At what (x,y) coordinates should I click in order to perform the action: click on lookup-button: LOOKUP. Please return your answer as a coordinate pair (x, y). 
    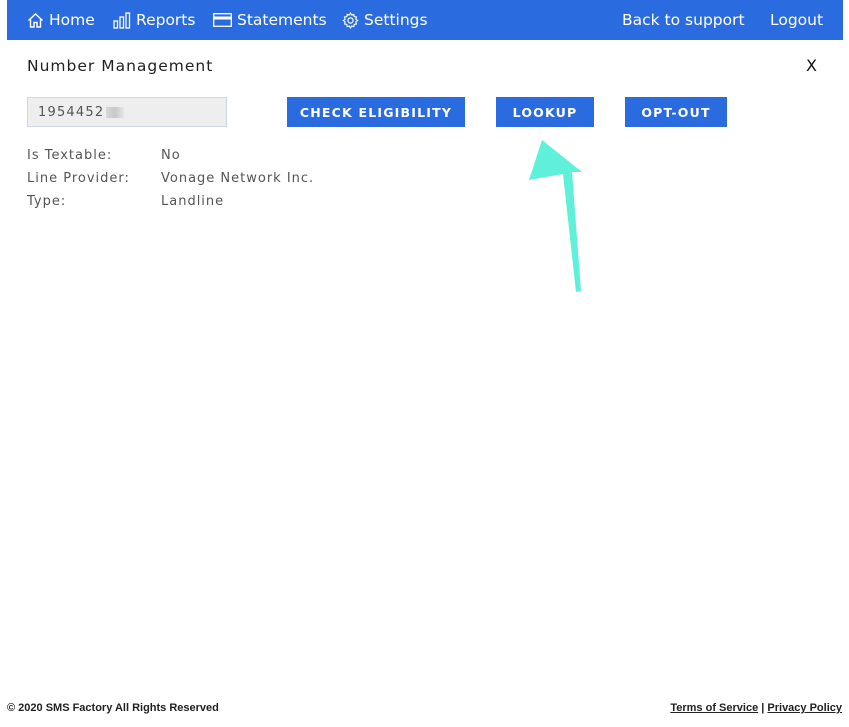
    Looking at the image, I should click on (545, 112).